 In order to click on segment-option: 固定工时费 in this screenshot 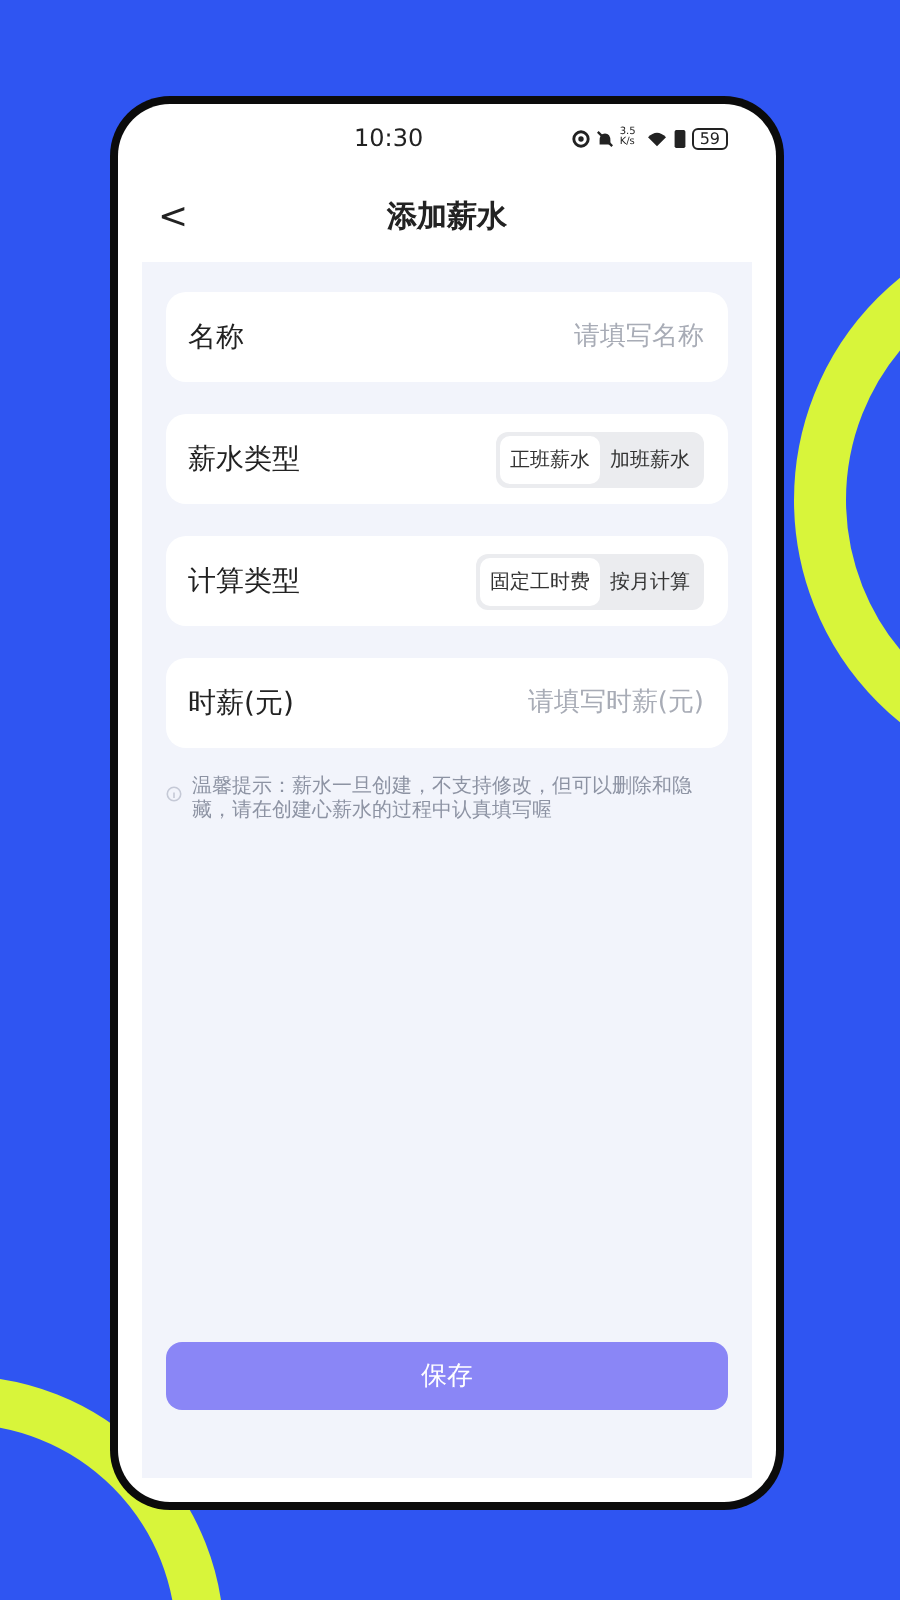, I will do `click(540, 581)`.